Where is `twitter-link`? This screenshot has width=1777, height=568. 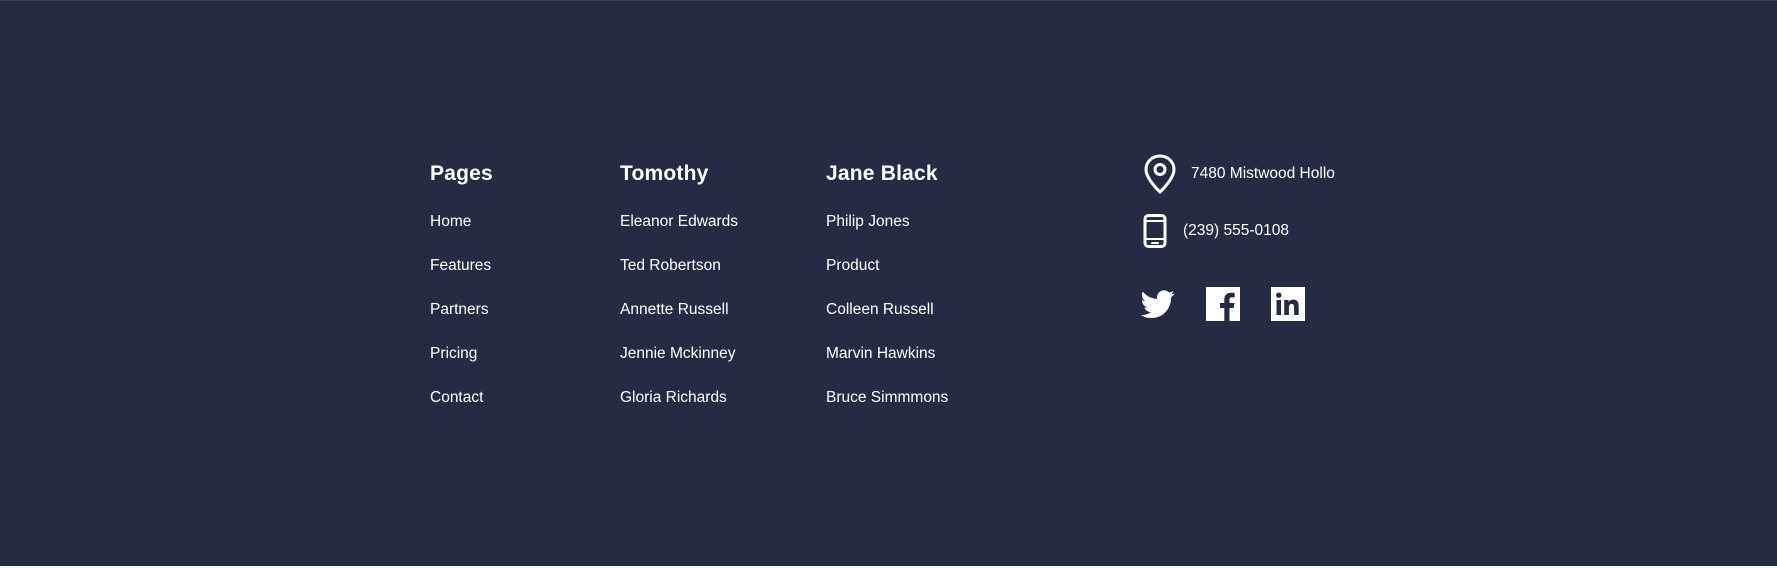 twitter-link is located at coordinates (1158, 304).